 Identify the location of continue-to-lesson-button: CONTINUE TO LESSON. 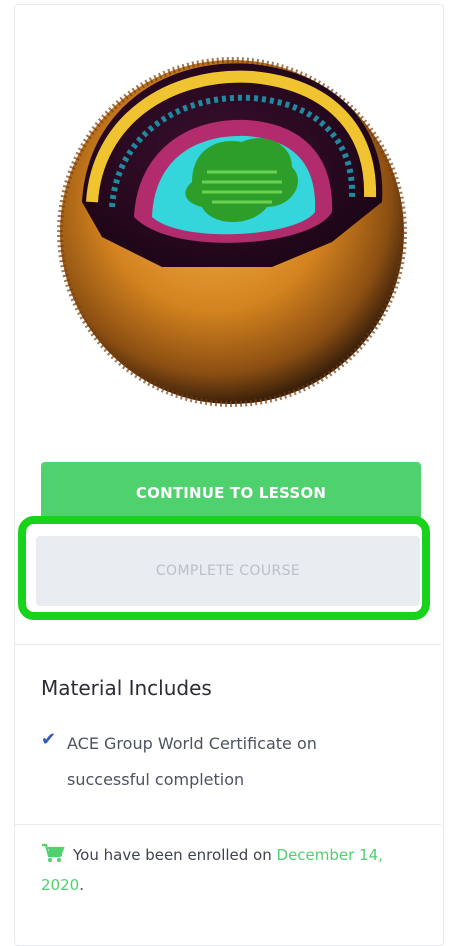
(231, 493).